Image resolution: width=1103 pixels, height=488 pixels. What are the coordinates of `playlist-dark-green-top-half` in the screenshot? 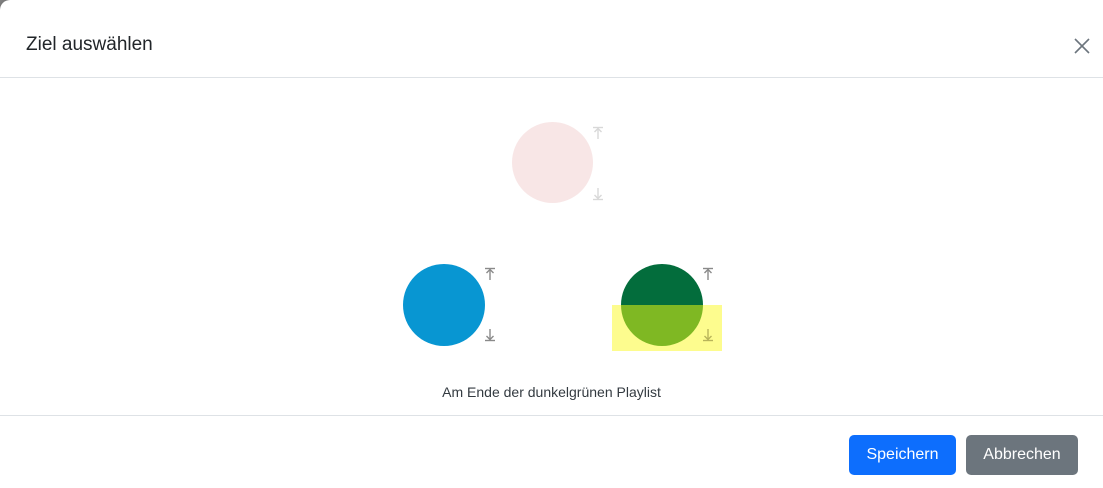 It's located at (662, 284).